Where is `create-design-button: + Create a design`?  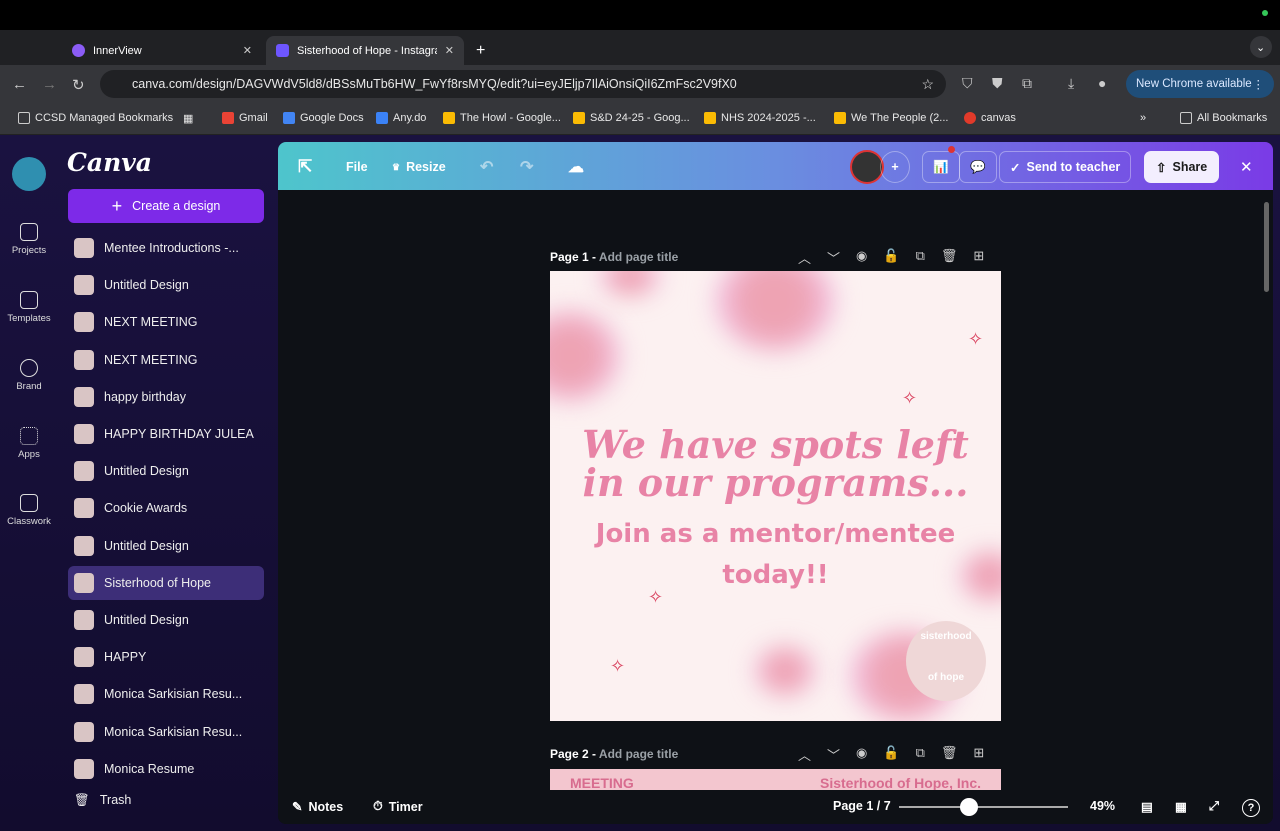 create-design-button: + Create a design is located at coordinates (166, 206).